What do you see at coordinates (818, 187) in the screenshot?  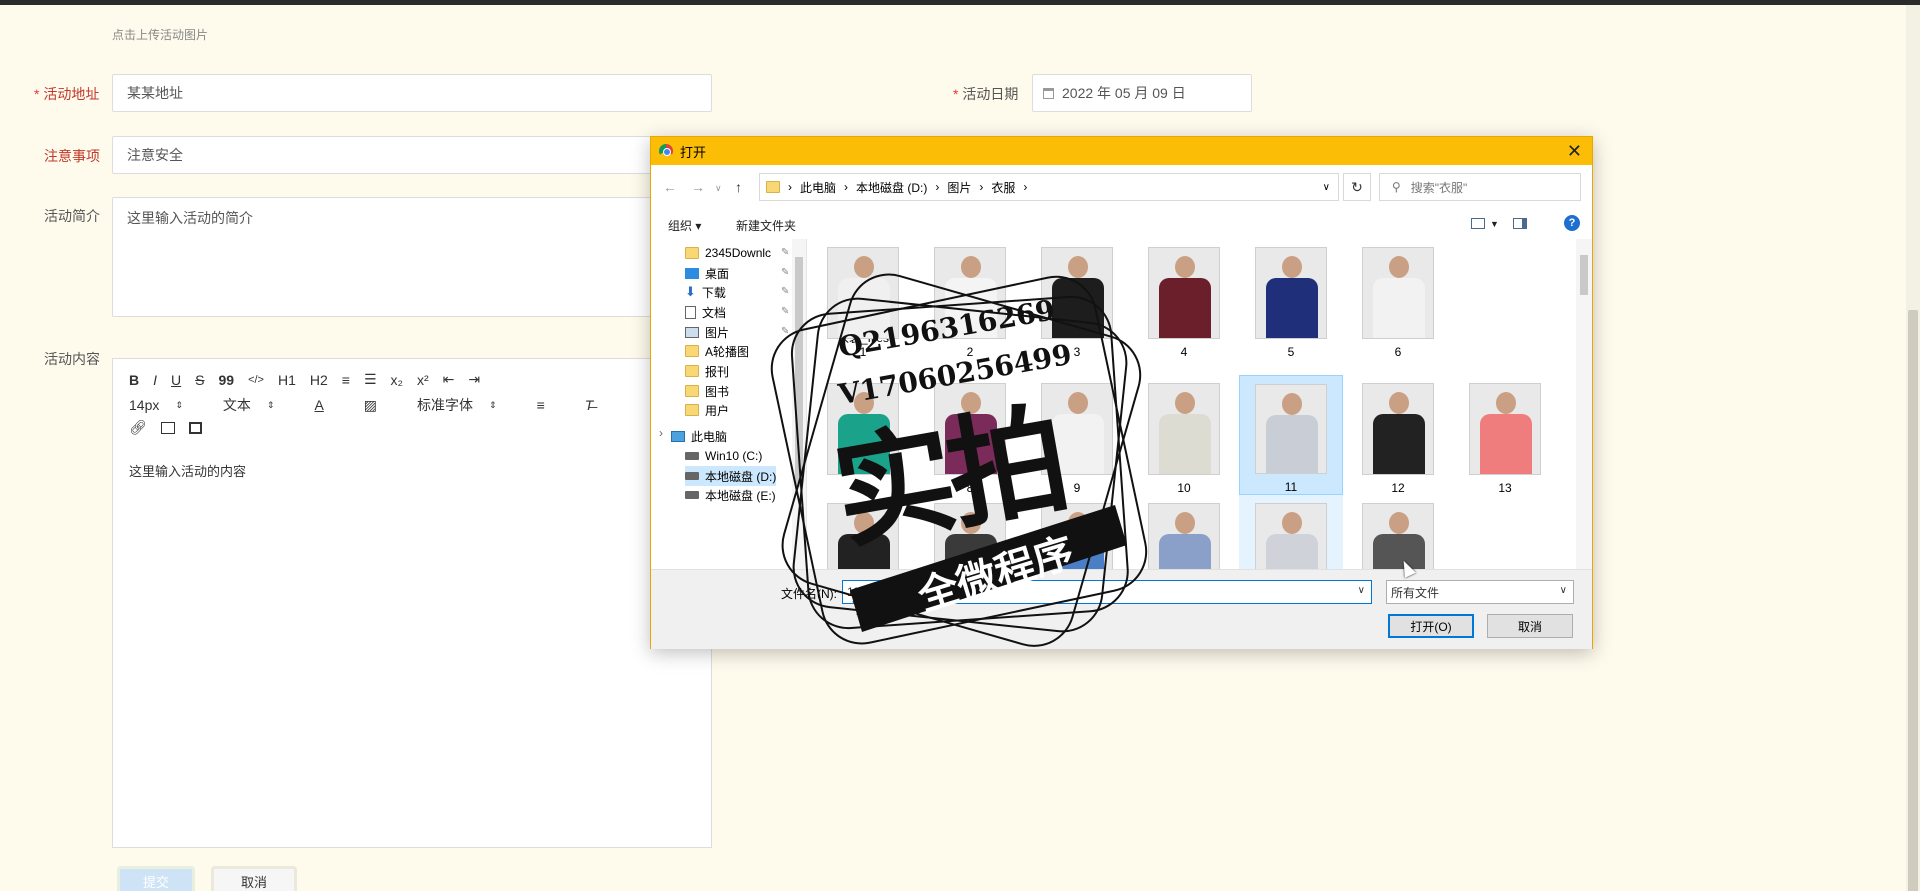 I see `breadcrumb-pc: 此电脑` at bounding box center [818, 187].